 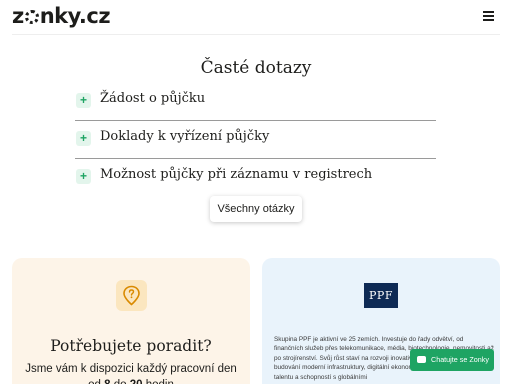 What do you see at coordinates (381, 295) in the screenshot?
I see `ppf-logo: PPF` at bounding box center [381, 295].